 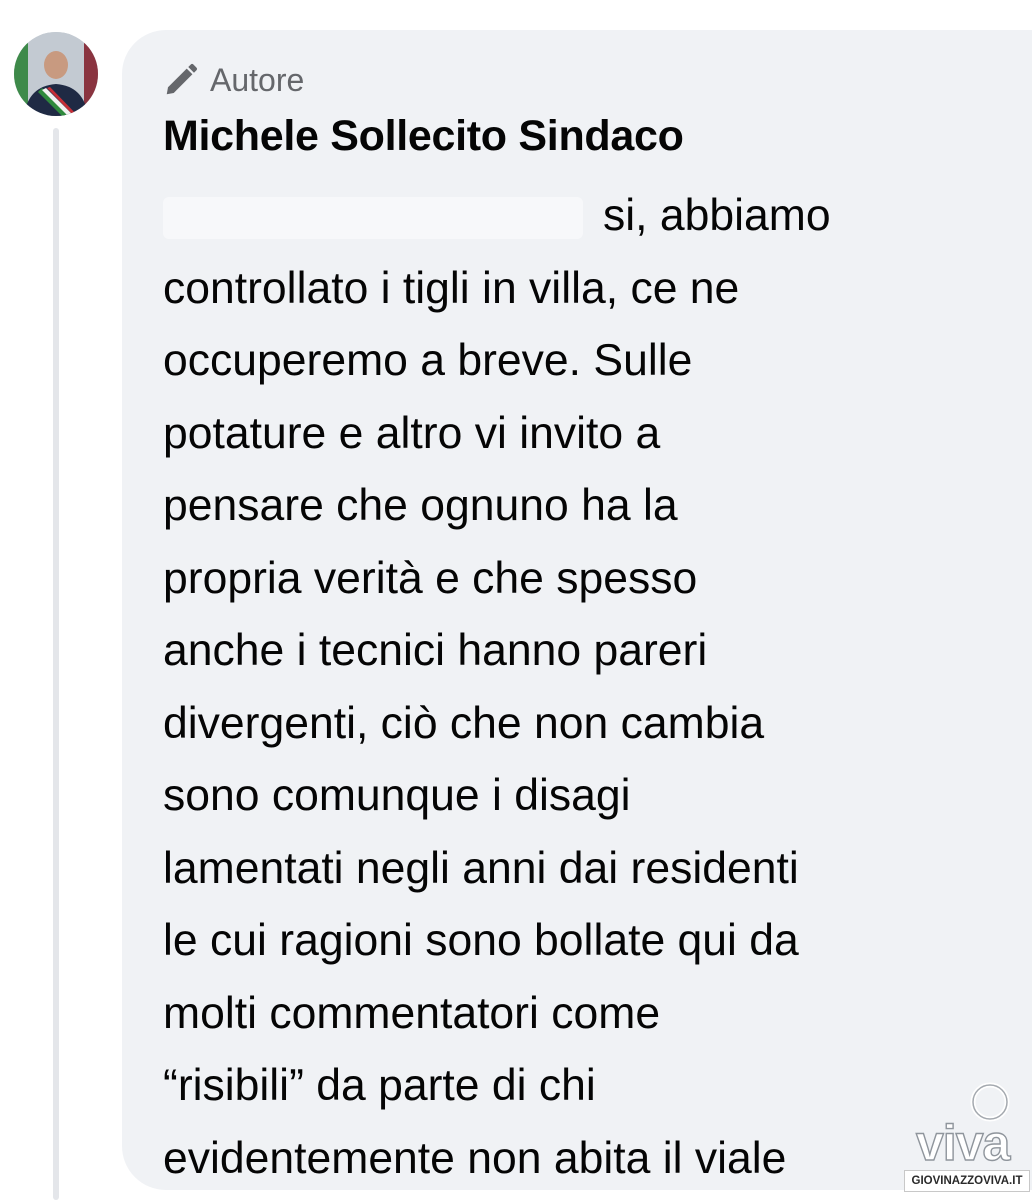 I want to click on comment-line: le cui ragioni sono bollate qui da, so click(x=481, y=940).